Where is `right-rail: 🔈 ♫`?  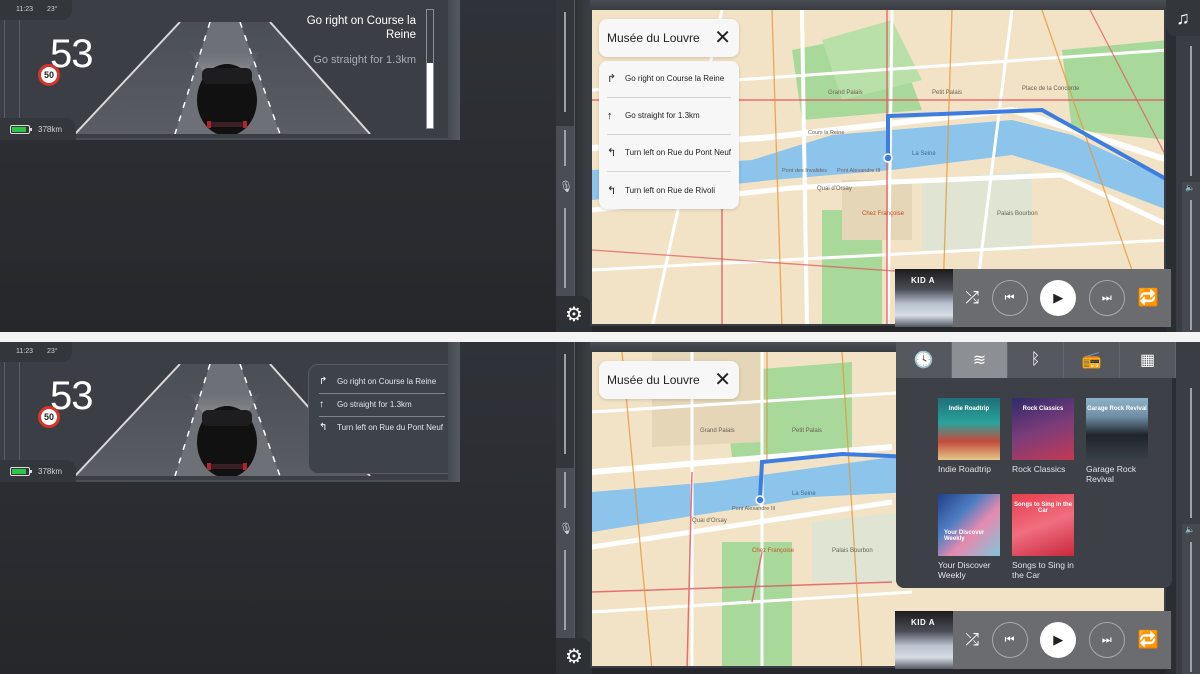
right-rail: 🔈 ♫ is located at coordinates (1183, 166).